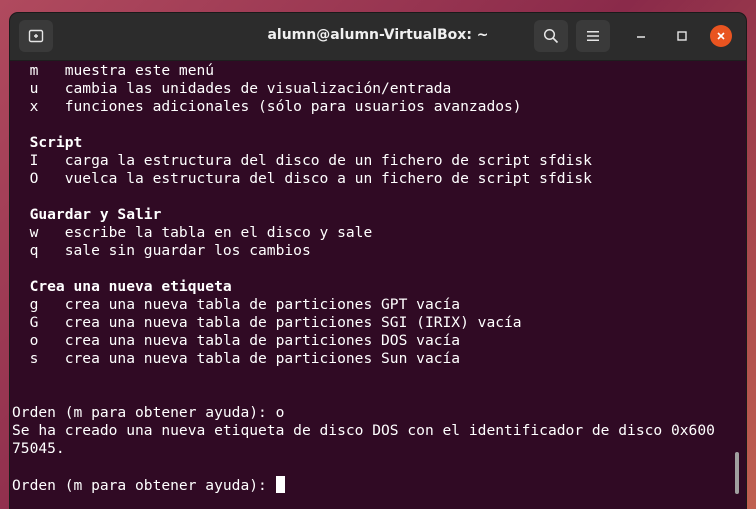  I want to click on search-icon, so click(551, 36).